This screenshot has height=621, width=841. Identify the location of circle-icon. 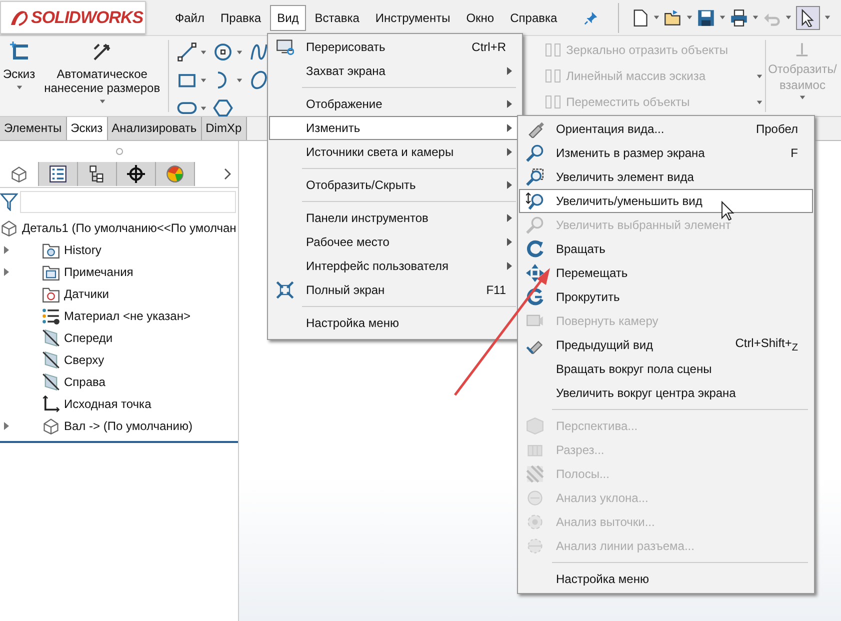
(223, 52).